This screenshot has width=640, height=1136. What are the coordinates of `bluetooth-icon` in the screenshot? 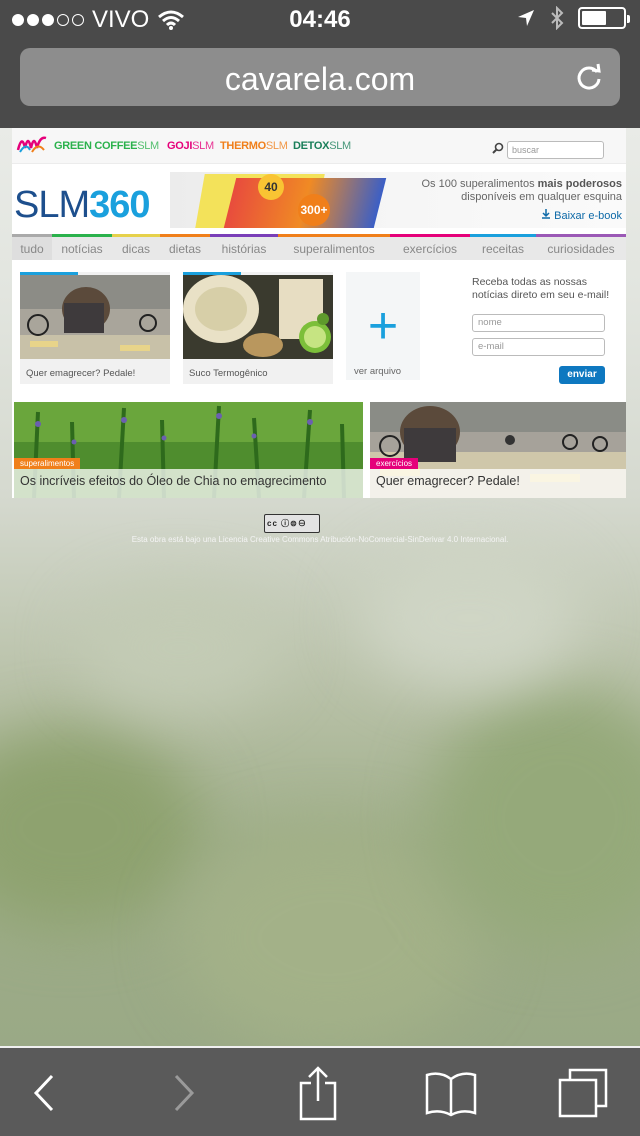 It's located at (557, 18).